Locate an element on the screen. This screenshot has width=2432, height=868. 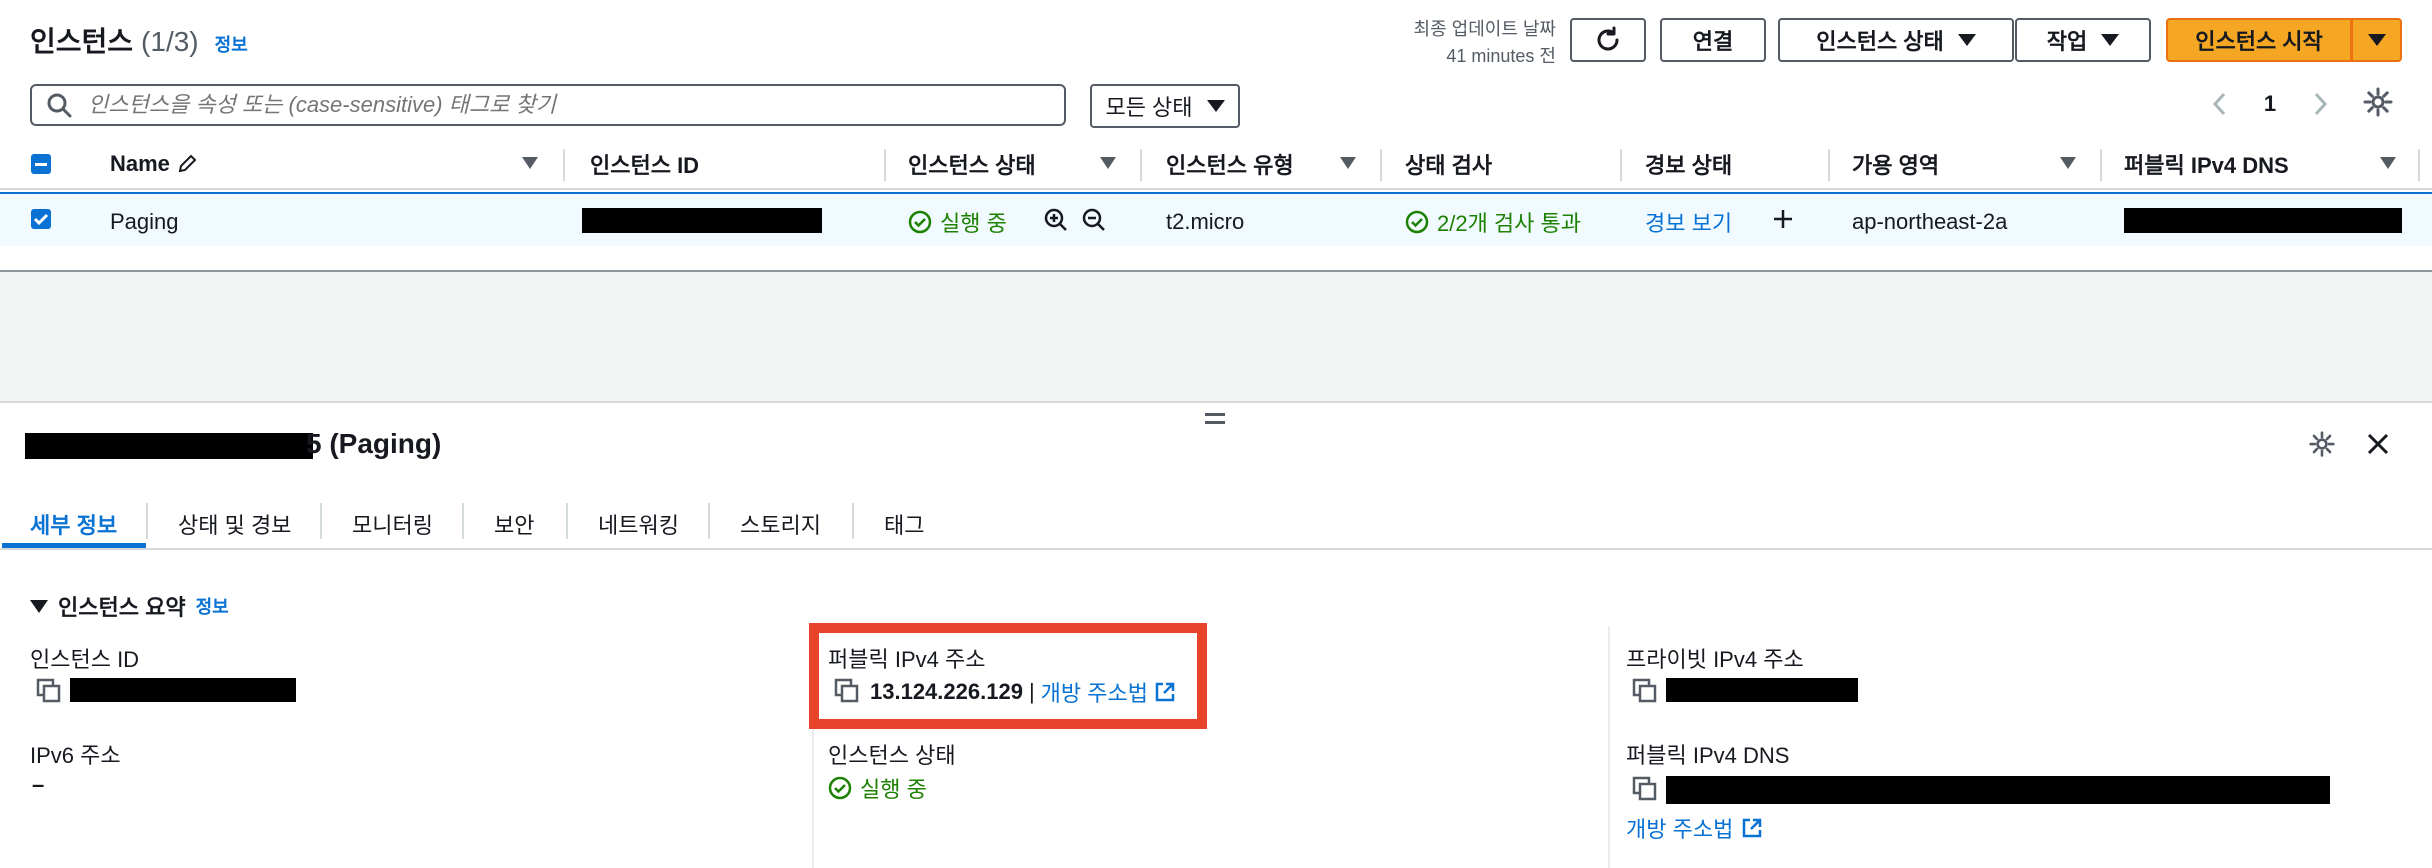
tab-security: 보안 is located at coordinates (514, 524).